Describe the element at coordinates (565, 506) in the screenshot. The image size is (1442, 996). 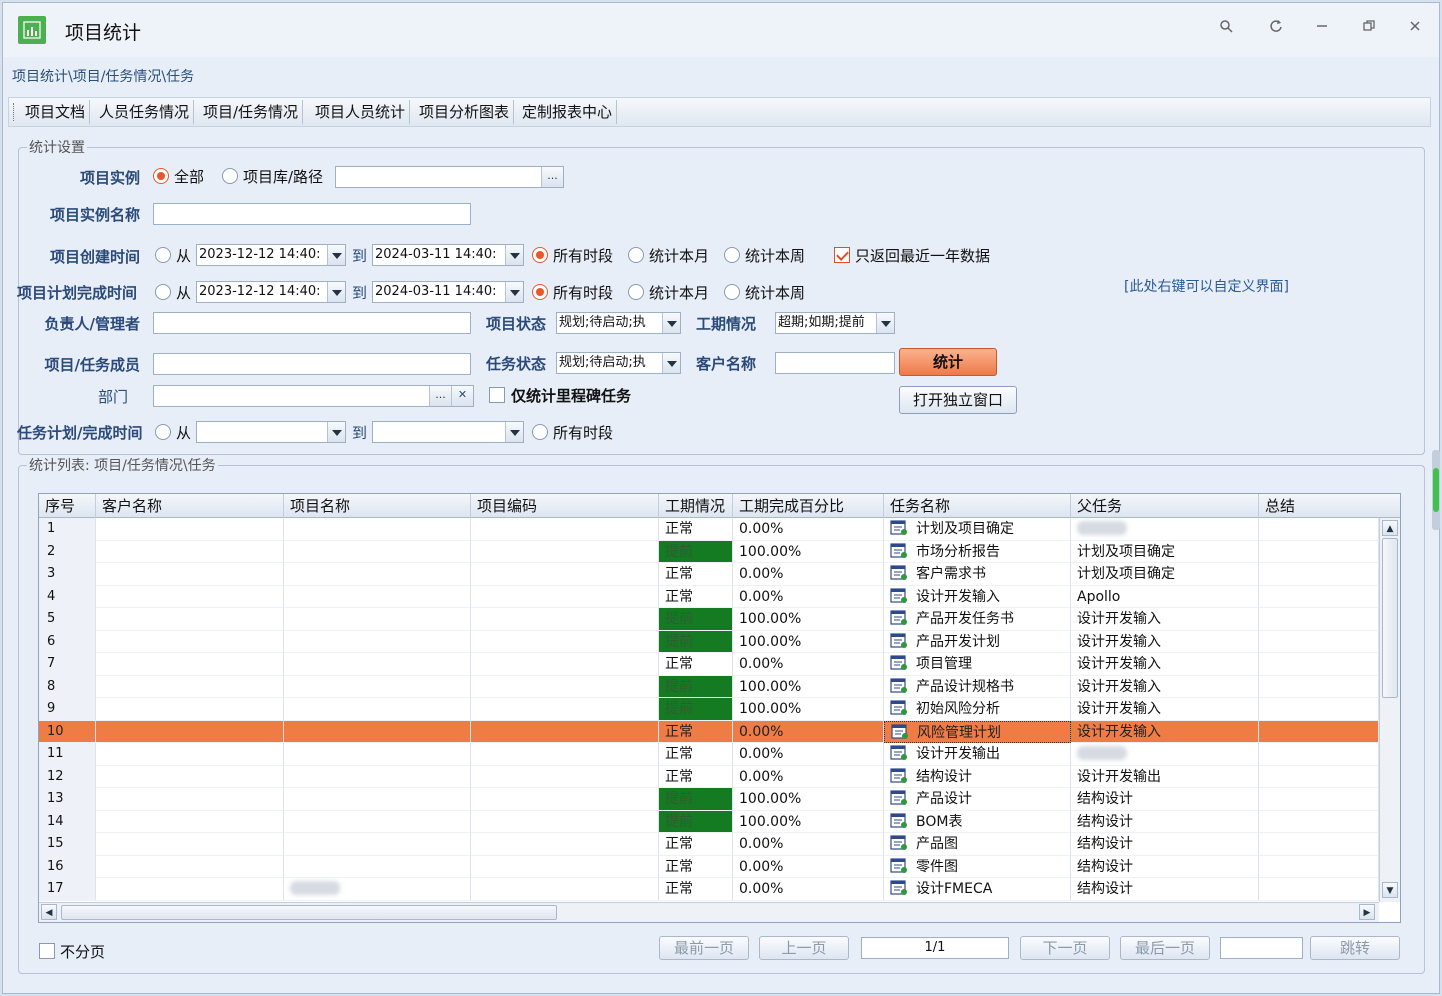
I see `col-header-code: 项目编码` at that location.